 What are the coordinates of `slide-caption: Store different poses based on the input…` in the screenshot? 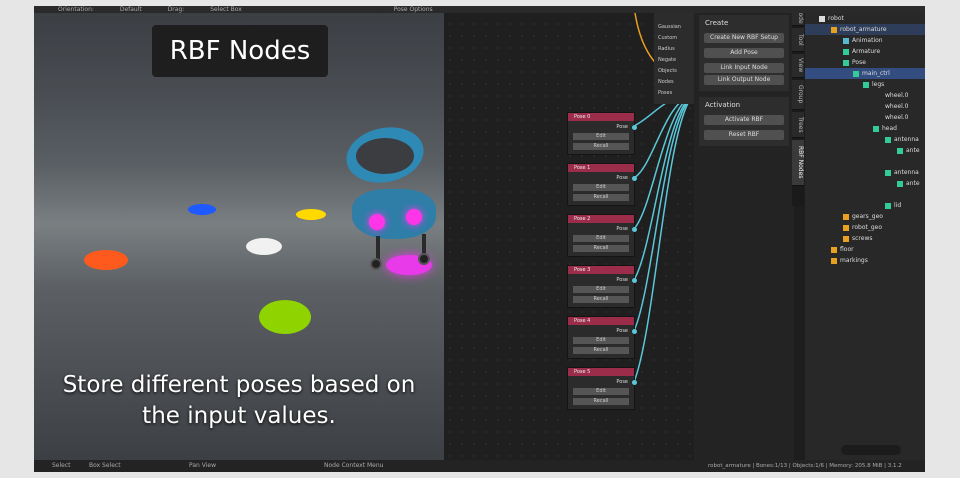 It's located at (239, 401).